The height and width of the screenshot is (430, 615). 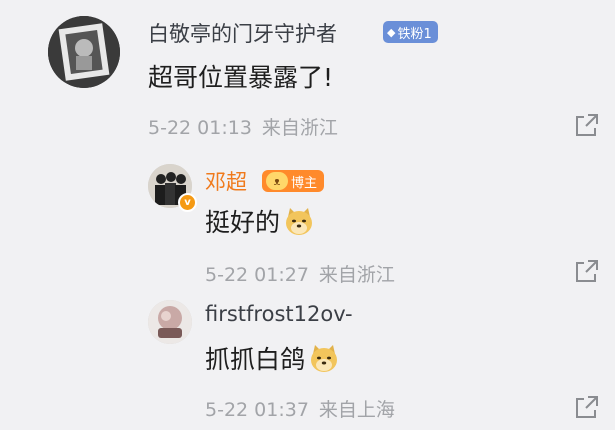 I want to click on comment-meta: 5-22 01:13 来自浙江, so click(x=248, y=126).